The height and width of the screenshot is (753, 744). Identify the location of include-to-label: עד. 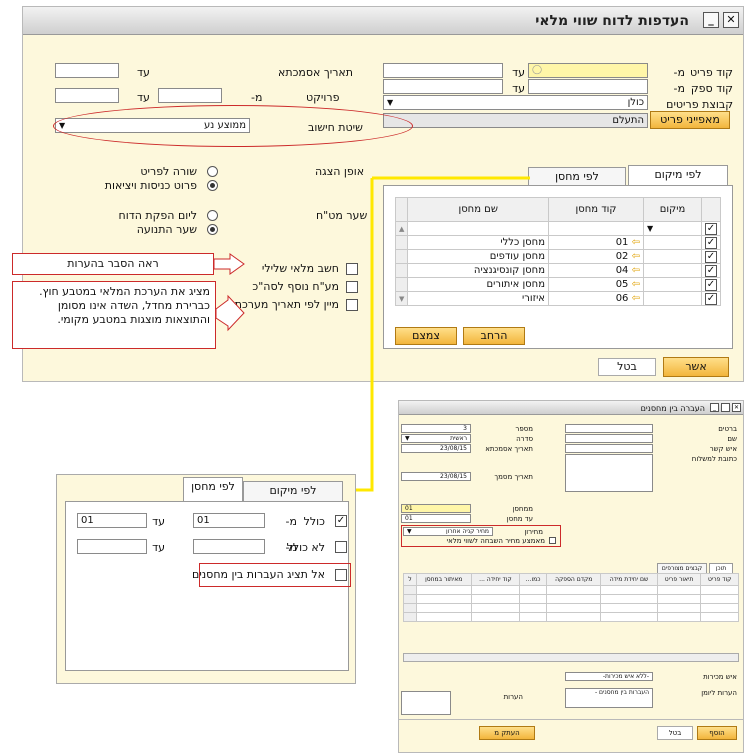
(158, 521).